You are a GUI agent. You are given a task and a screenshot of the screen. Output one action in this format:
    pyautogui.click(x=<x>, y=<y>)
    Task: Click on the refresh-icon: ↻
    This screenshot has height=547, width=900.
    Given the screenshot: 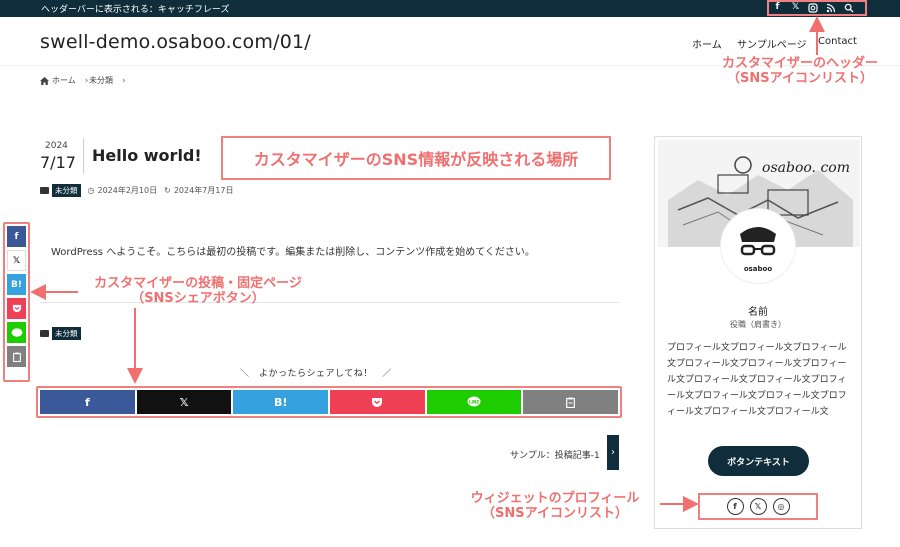 What is the action you would take?
    pyautogui.click(x=167, y=190)
    